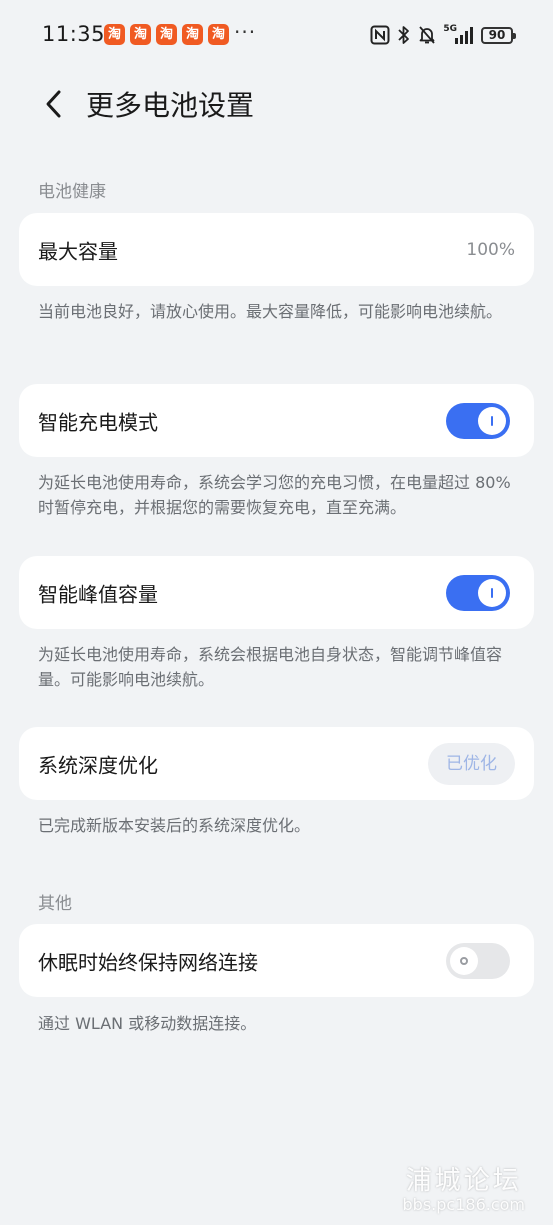 The height and width of the screenshot is (1225, 553). Describe the element at coordinates (245, 32) in the screenshot. I see `more-notifications-icon: ···` at that location.